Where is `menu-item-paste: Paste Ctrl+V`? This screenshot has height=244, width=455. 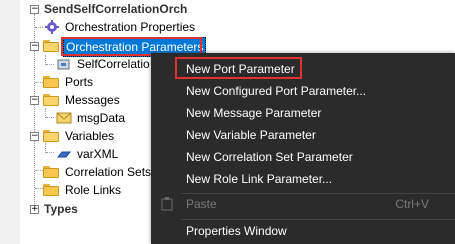 menu-item-paste: Paste Ctrl+V is located at coordinates (303, 204).